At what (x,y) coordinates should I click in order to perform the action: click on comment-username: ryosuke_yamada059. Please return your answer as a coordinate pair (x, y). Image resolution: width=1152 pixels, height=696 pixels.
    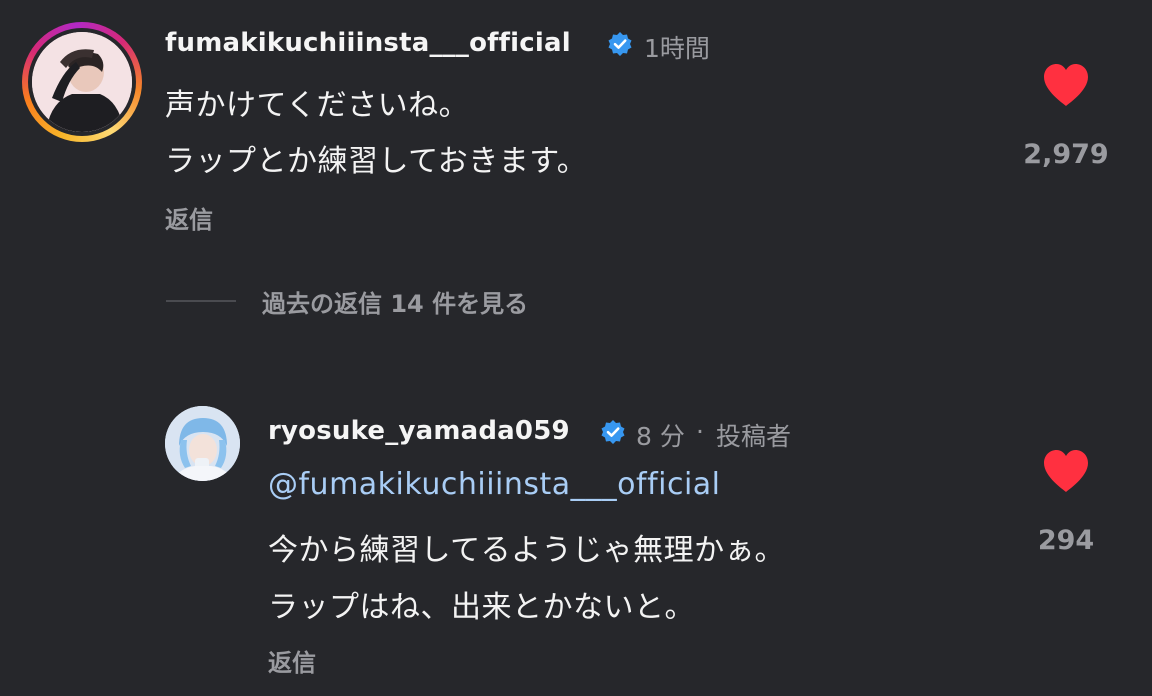
    Looking at the image, I should click on (419, 431).